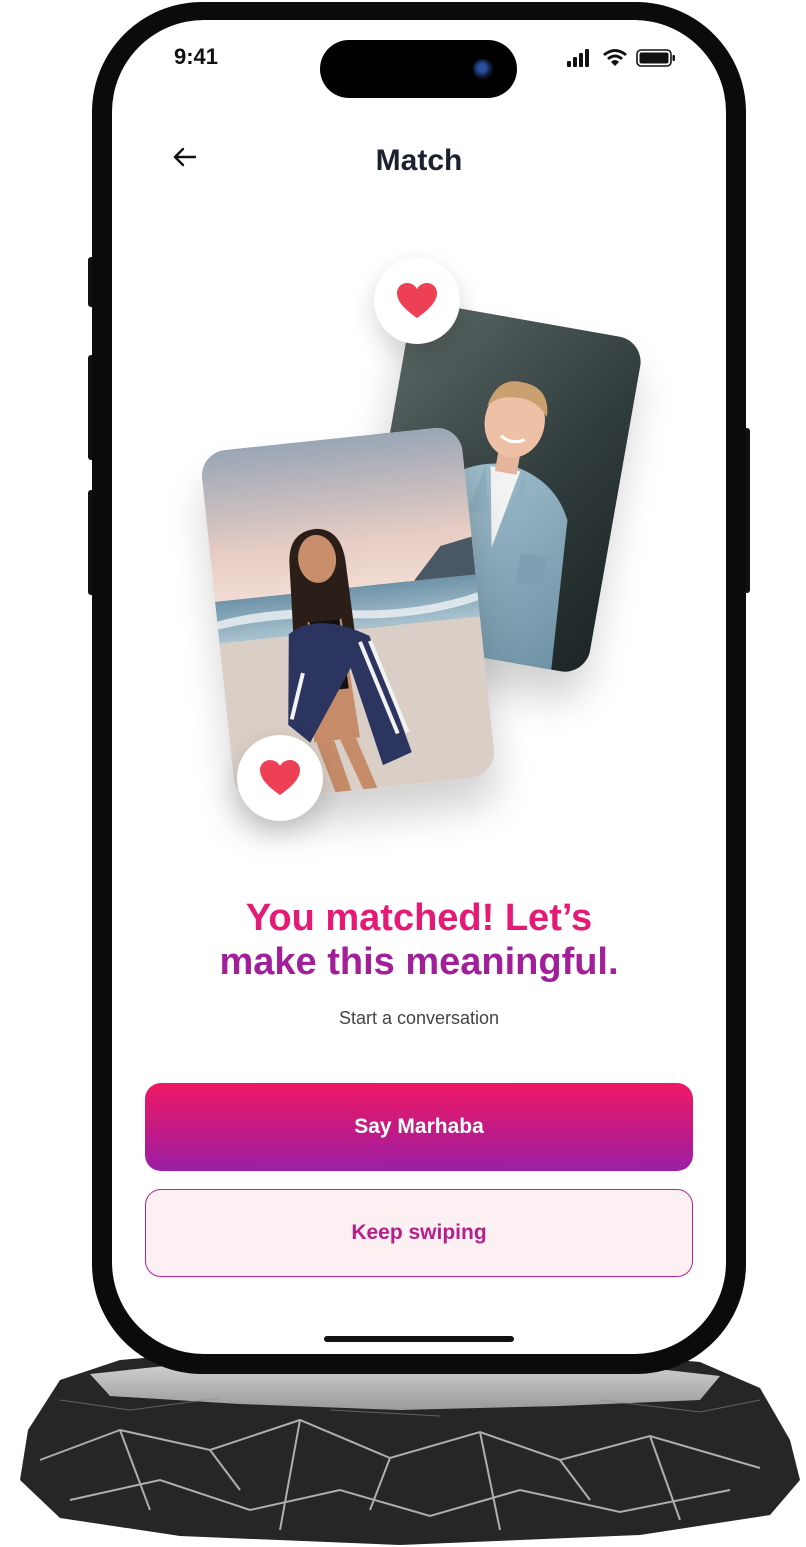 The width and height of the screenshot is (806, 1547). What do you see at coordinates (348, 614) in the screenshot?
I see `match-photo-woman` at bounding box center [348, 614].